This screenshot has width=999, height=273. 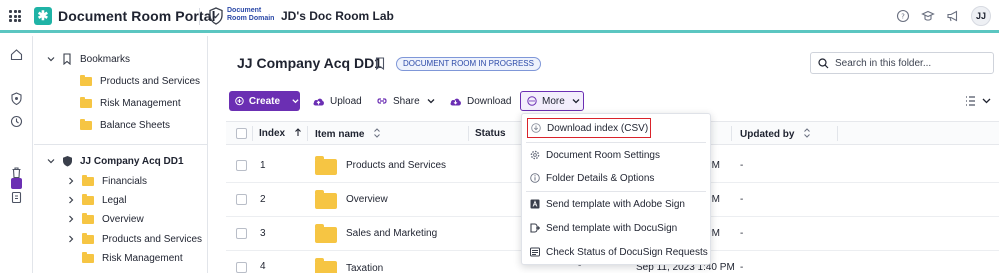 I want to click on menu-item-docusign-status: Check Status of DocuSign Requests, so click(x=616, y=252).